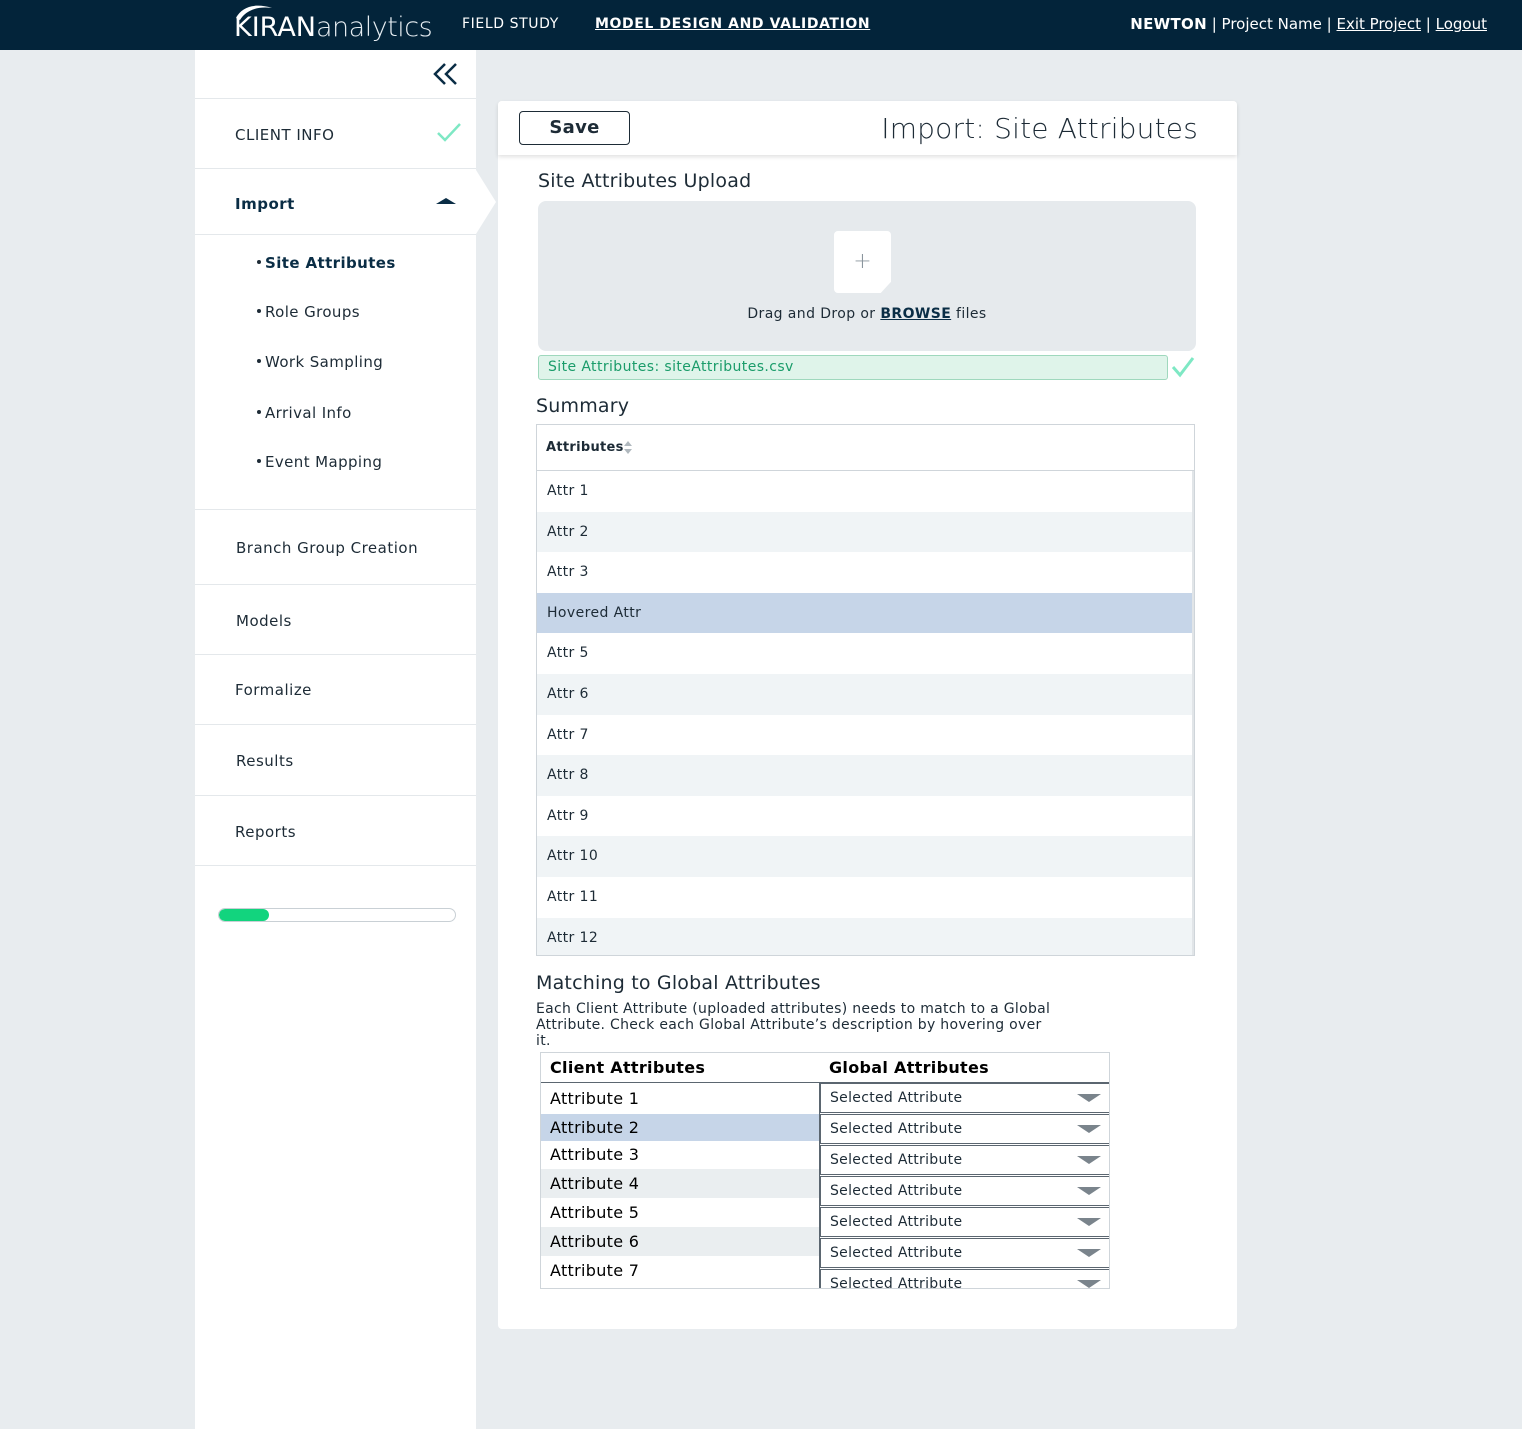 The image size is (1522, 1429). Describe the element at coordinates (680, 1098) in the screenshot. I see `client-attribute-item: Attribute 1` at that location.